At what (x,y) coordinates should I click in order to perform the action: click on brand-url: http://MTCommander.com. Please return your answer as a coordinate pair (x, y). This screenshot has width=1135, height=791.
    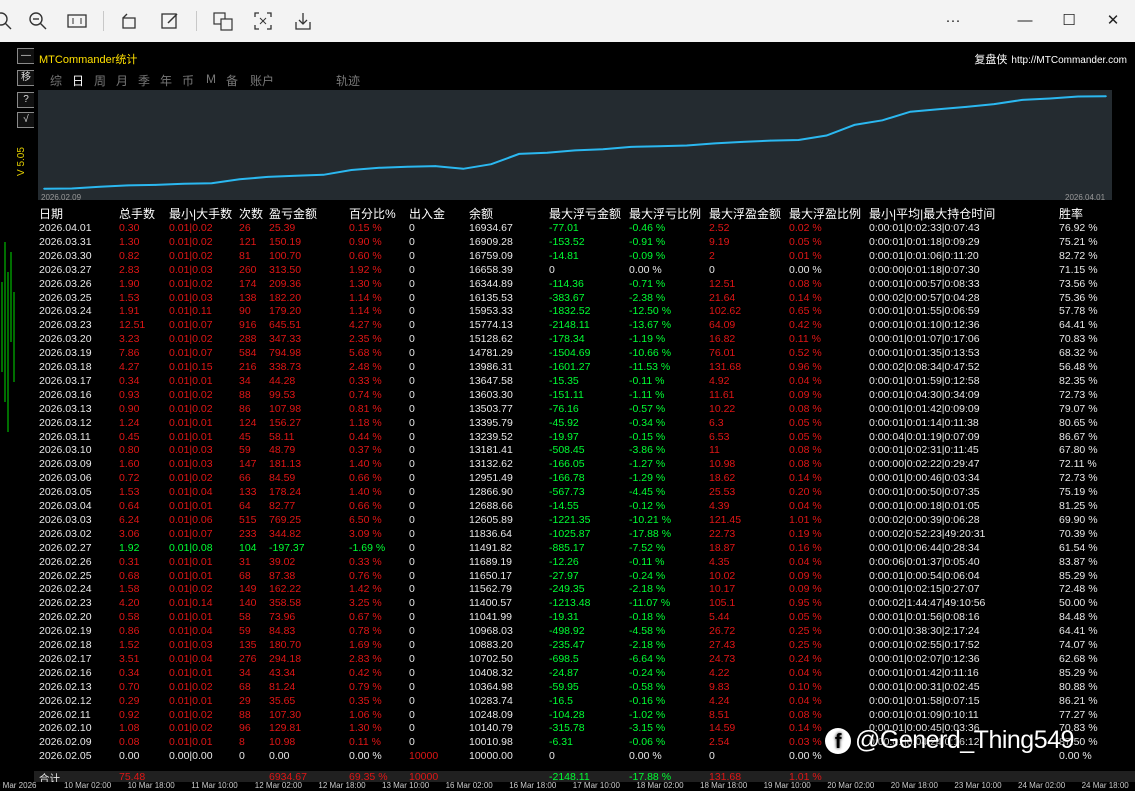
    Looking at the image, I should click on (1069, 60).